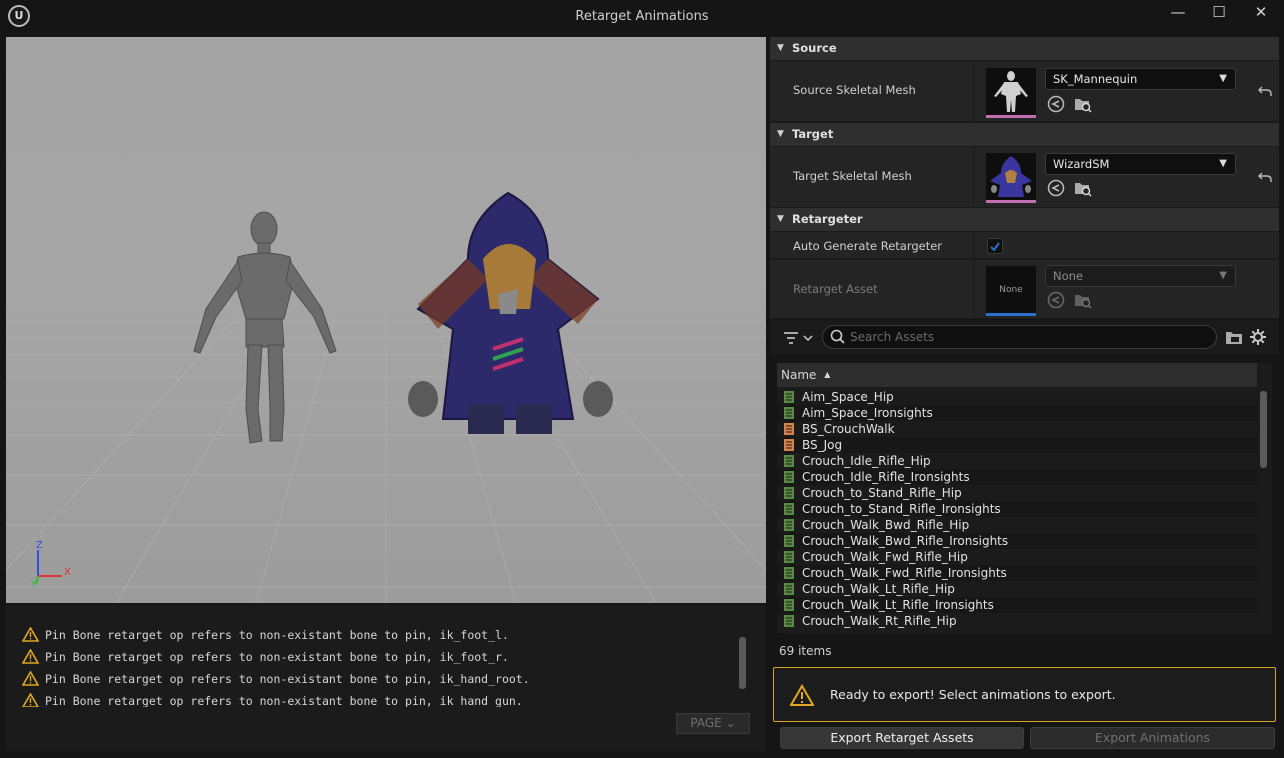 The image size is (1284, 758). Describe the element at coordinates (1095, 79) in the screenshot. I see `source-mesh-value: SK_Mannequin` at that location.